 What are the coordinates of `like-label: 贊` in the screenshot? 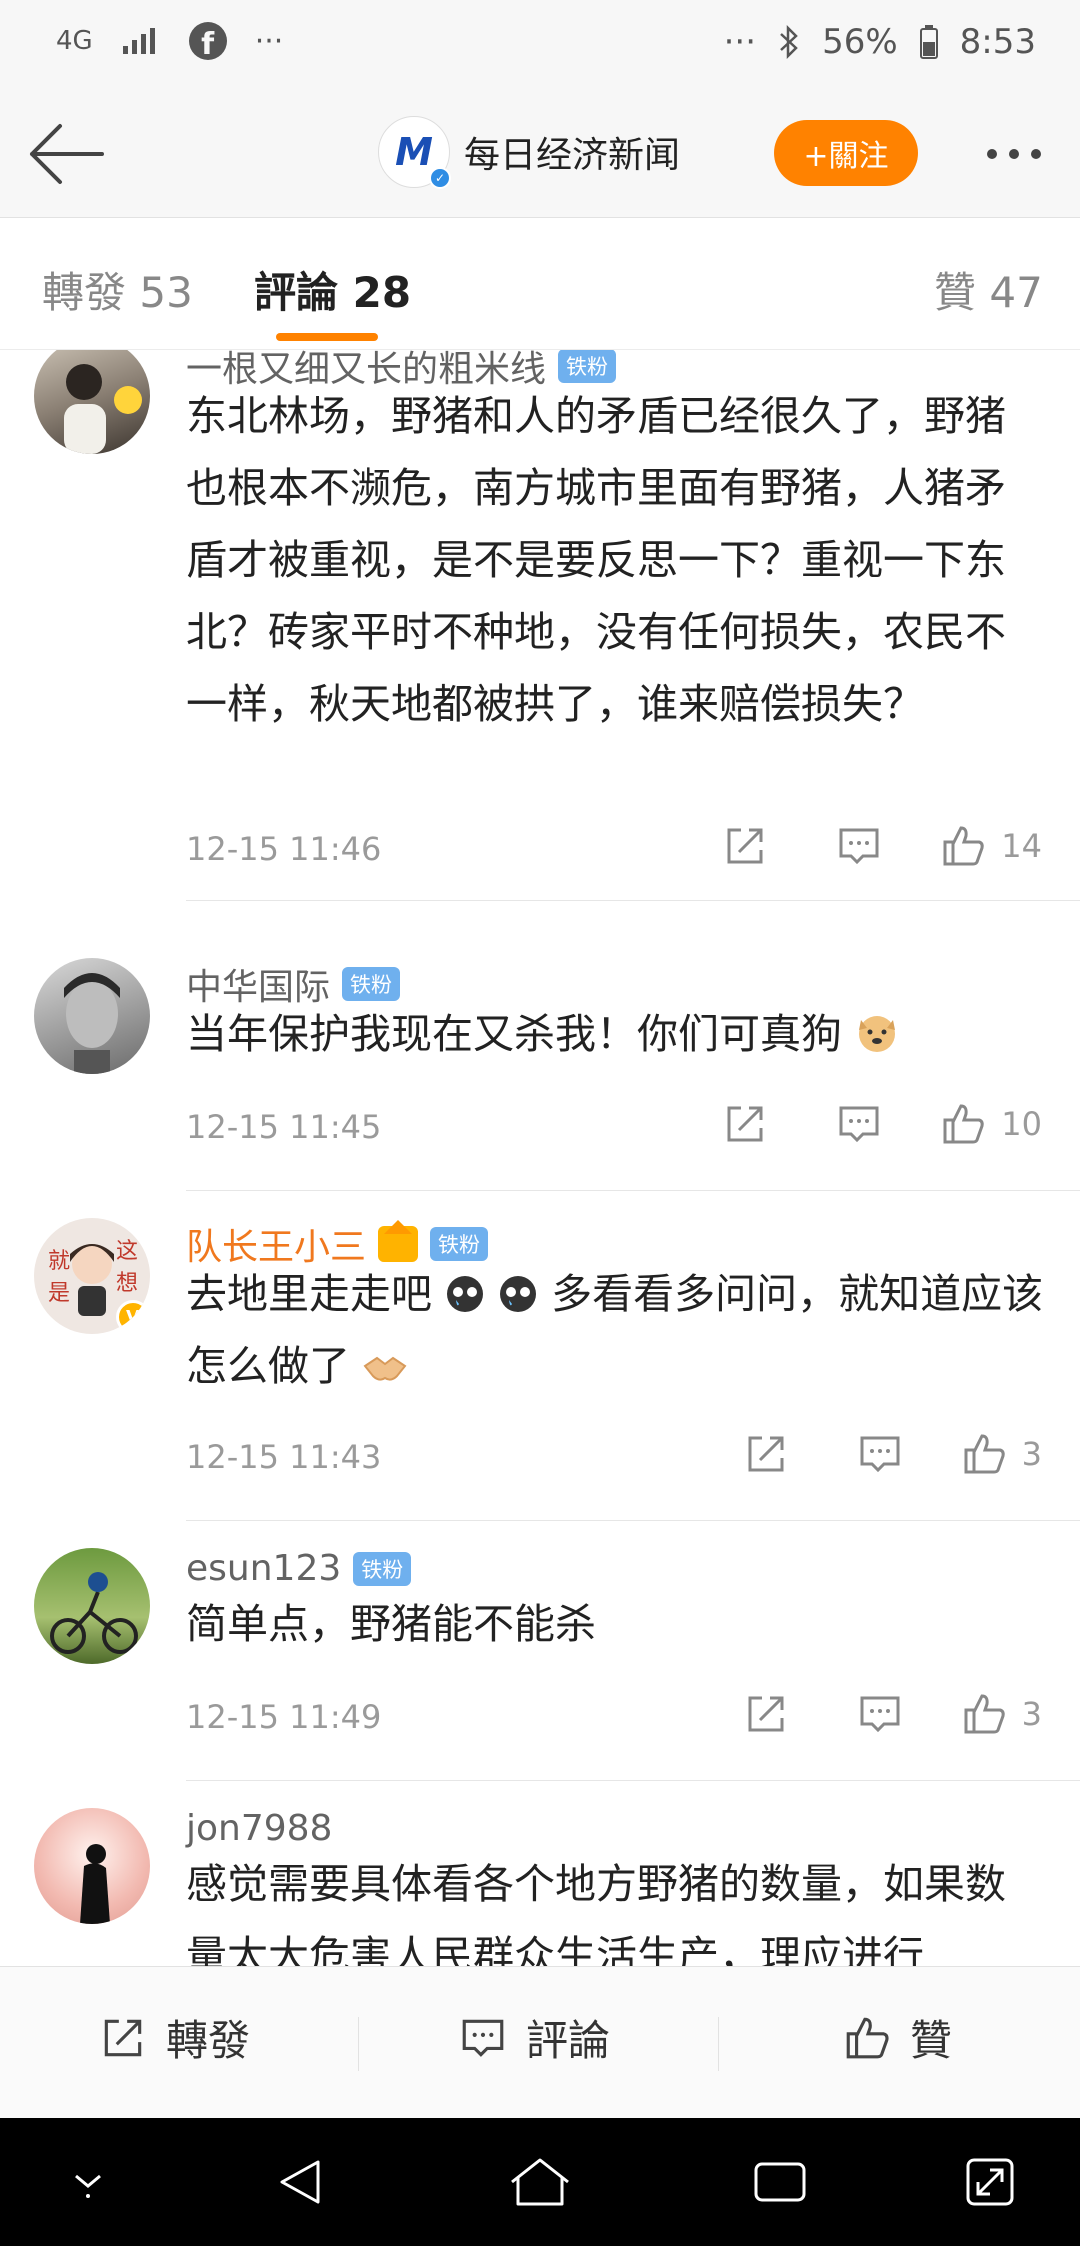 It's located at (931, 2040).